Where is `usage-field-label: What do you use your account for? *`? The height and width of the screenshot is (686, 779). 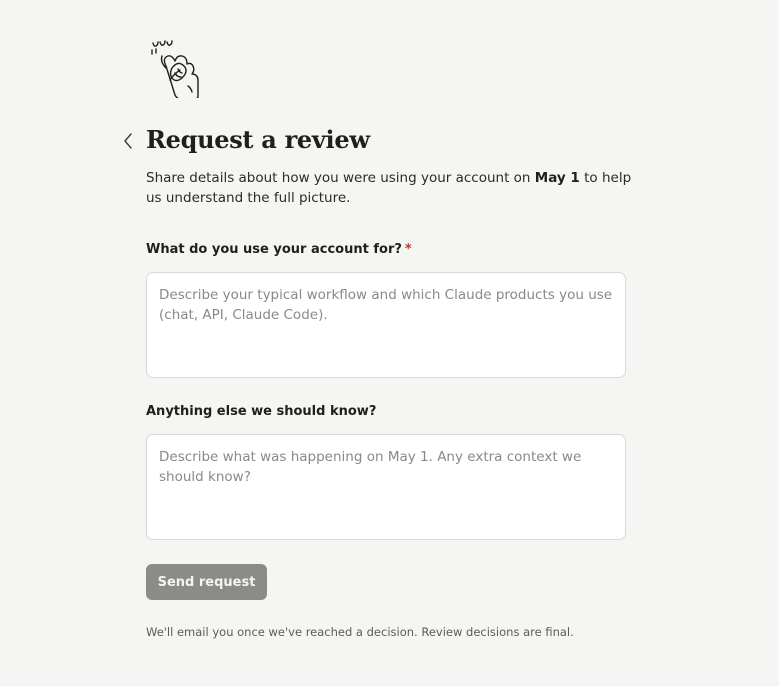 usage-field-label: What do you use your account for? * is located at coordinates (279, 250).